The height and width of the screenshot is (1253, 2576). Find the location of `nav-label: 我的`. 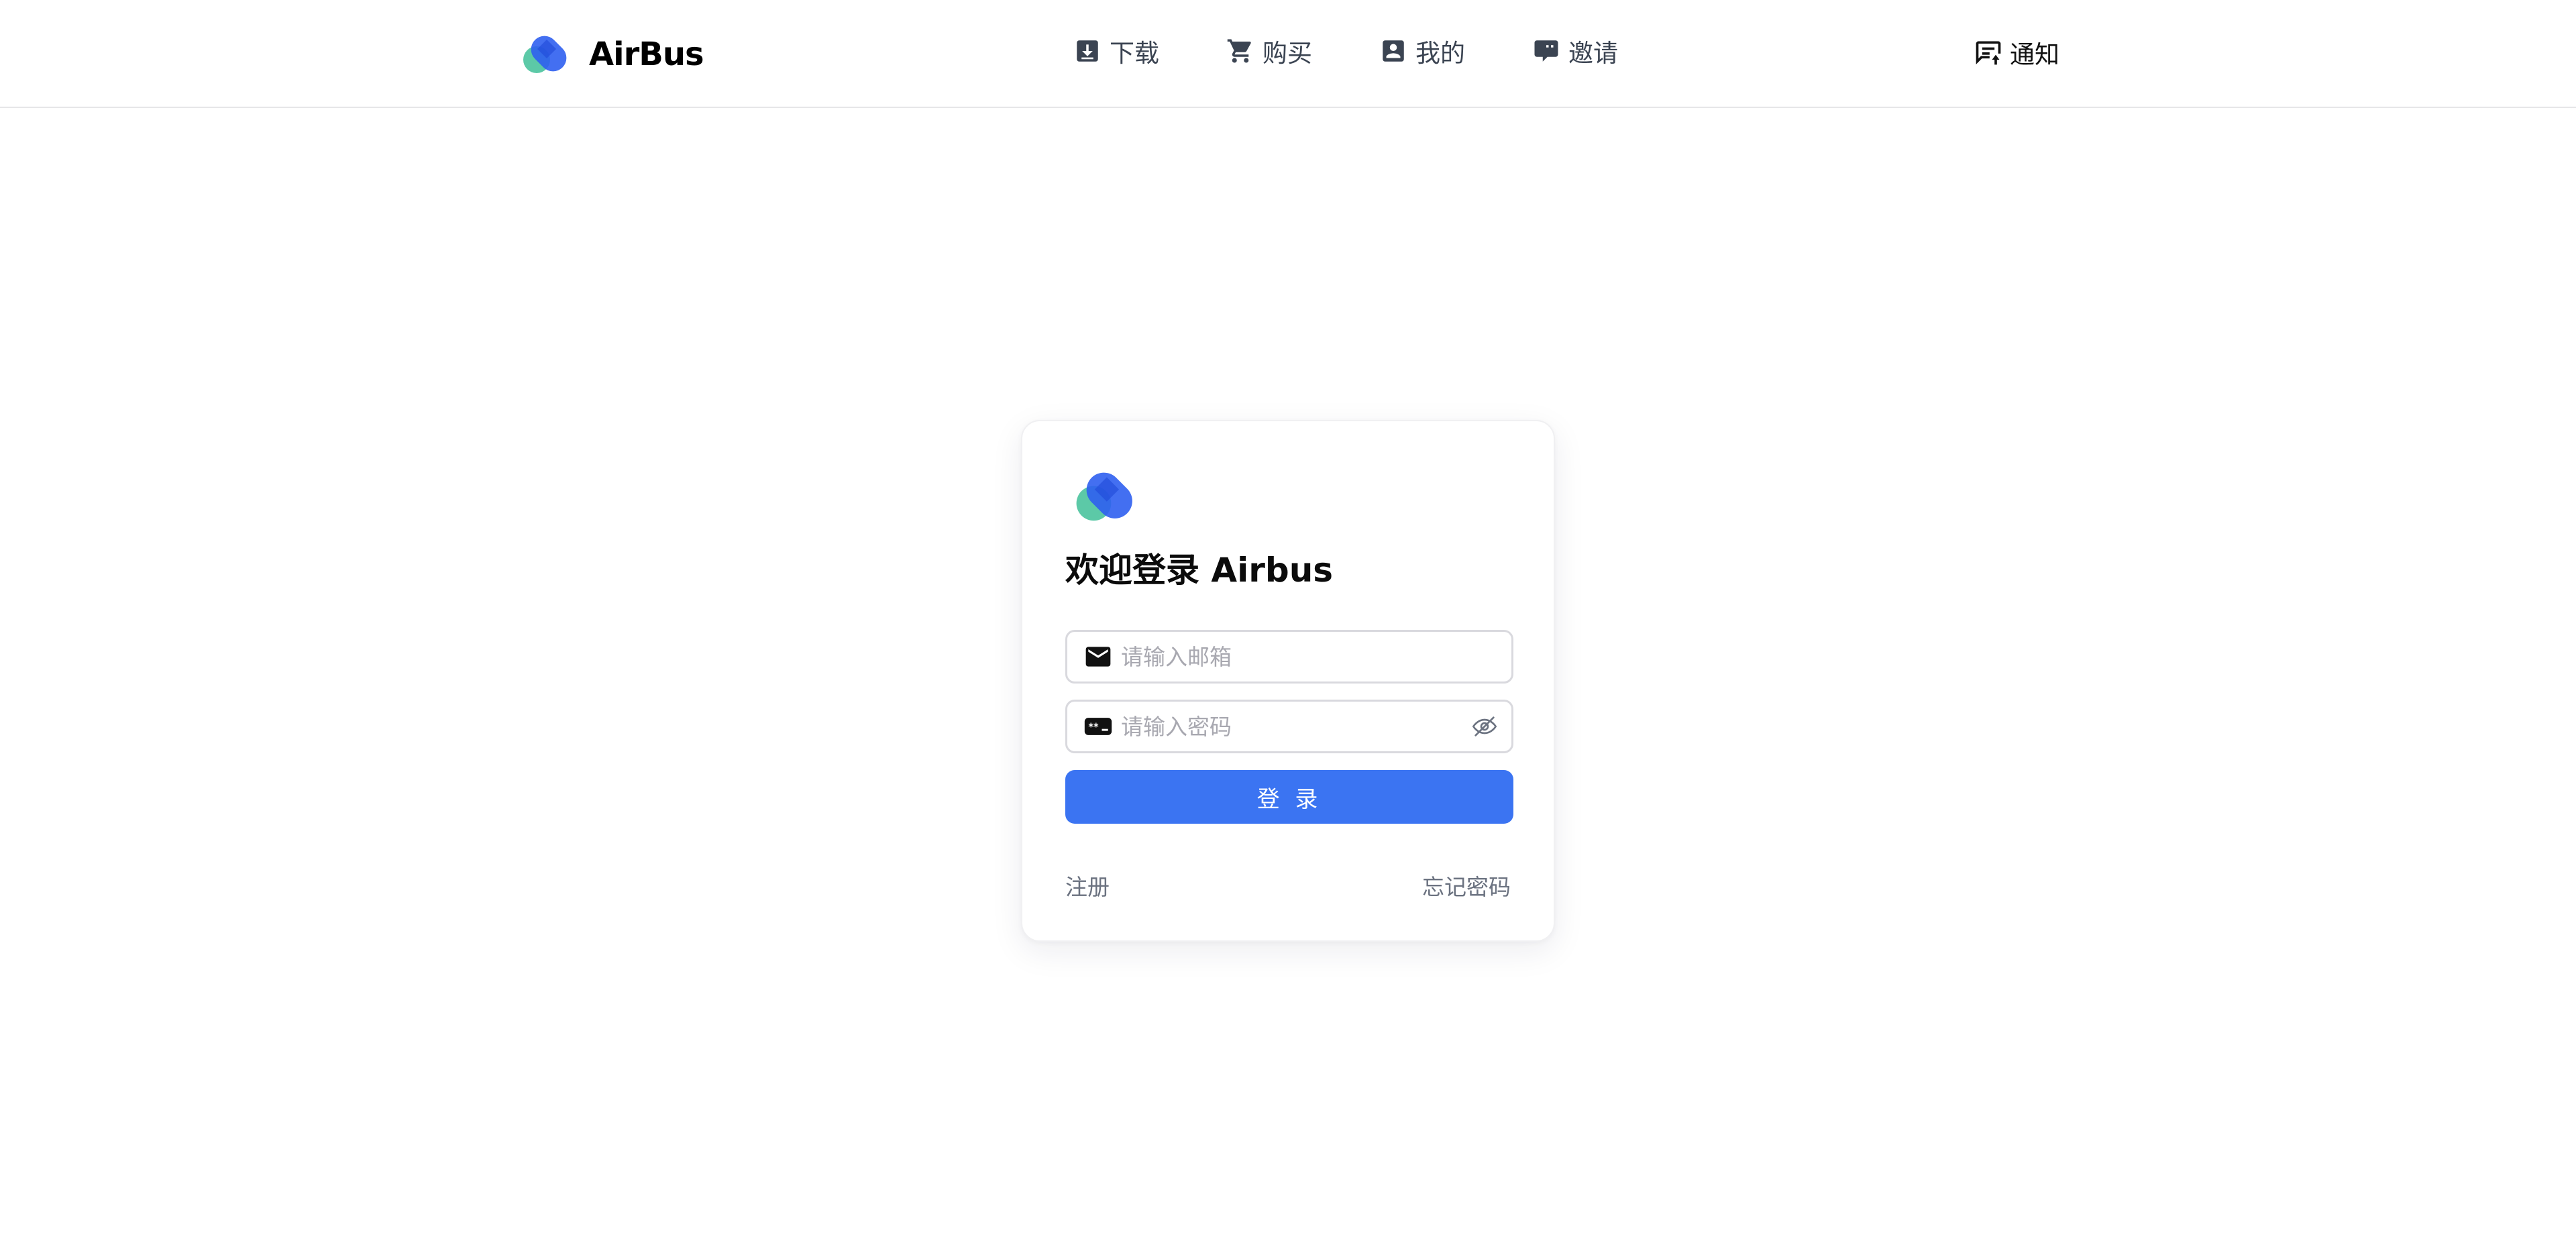

nav-label: 我的 is located at coordinates (1440, 53).